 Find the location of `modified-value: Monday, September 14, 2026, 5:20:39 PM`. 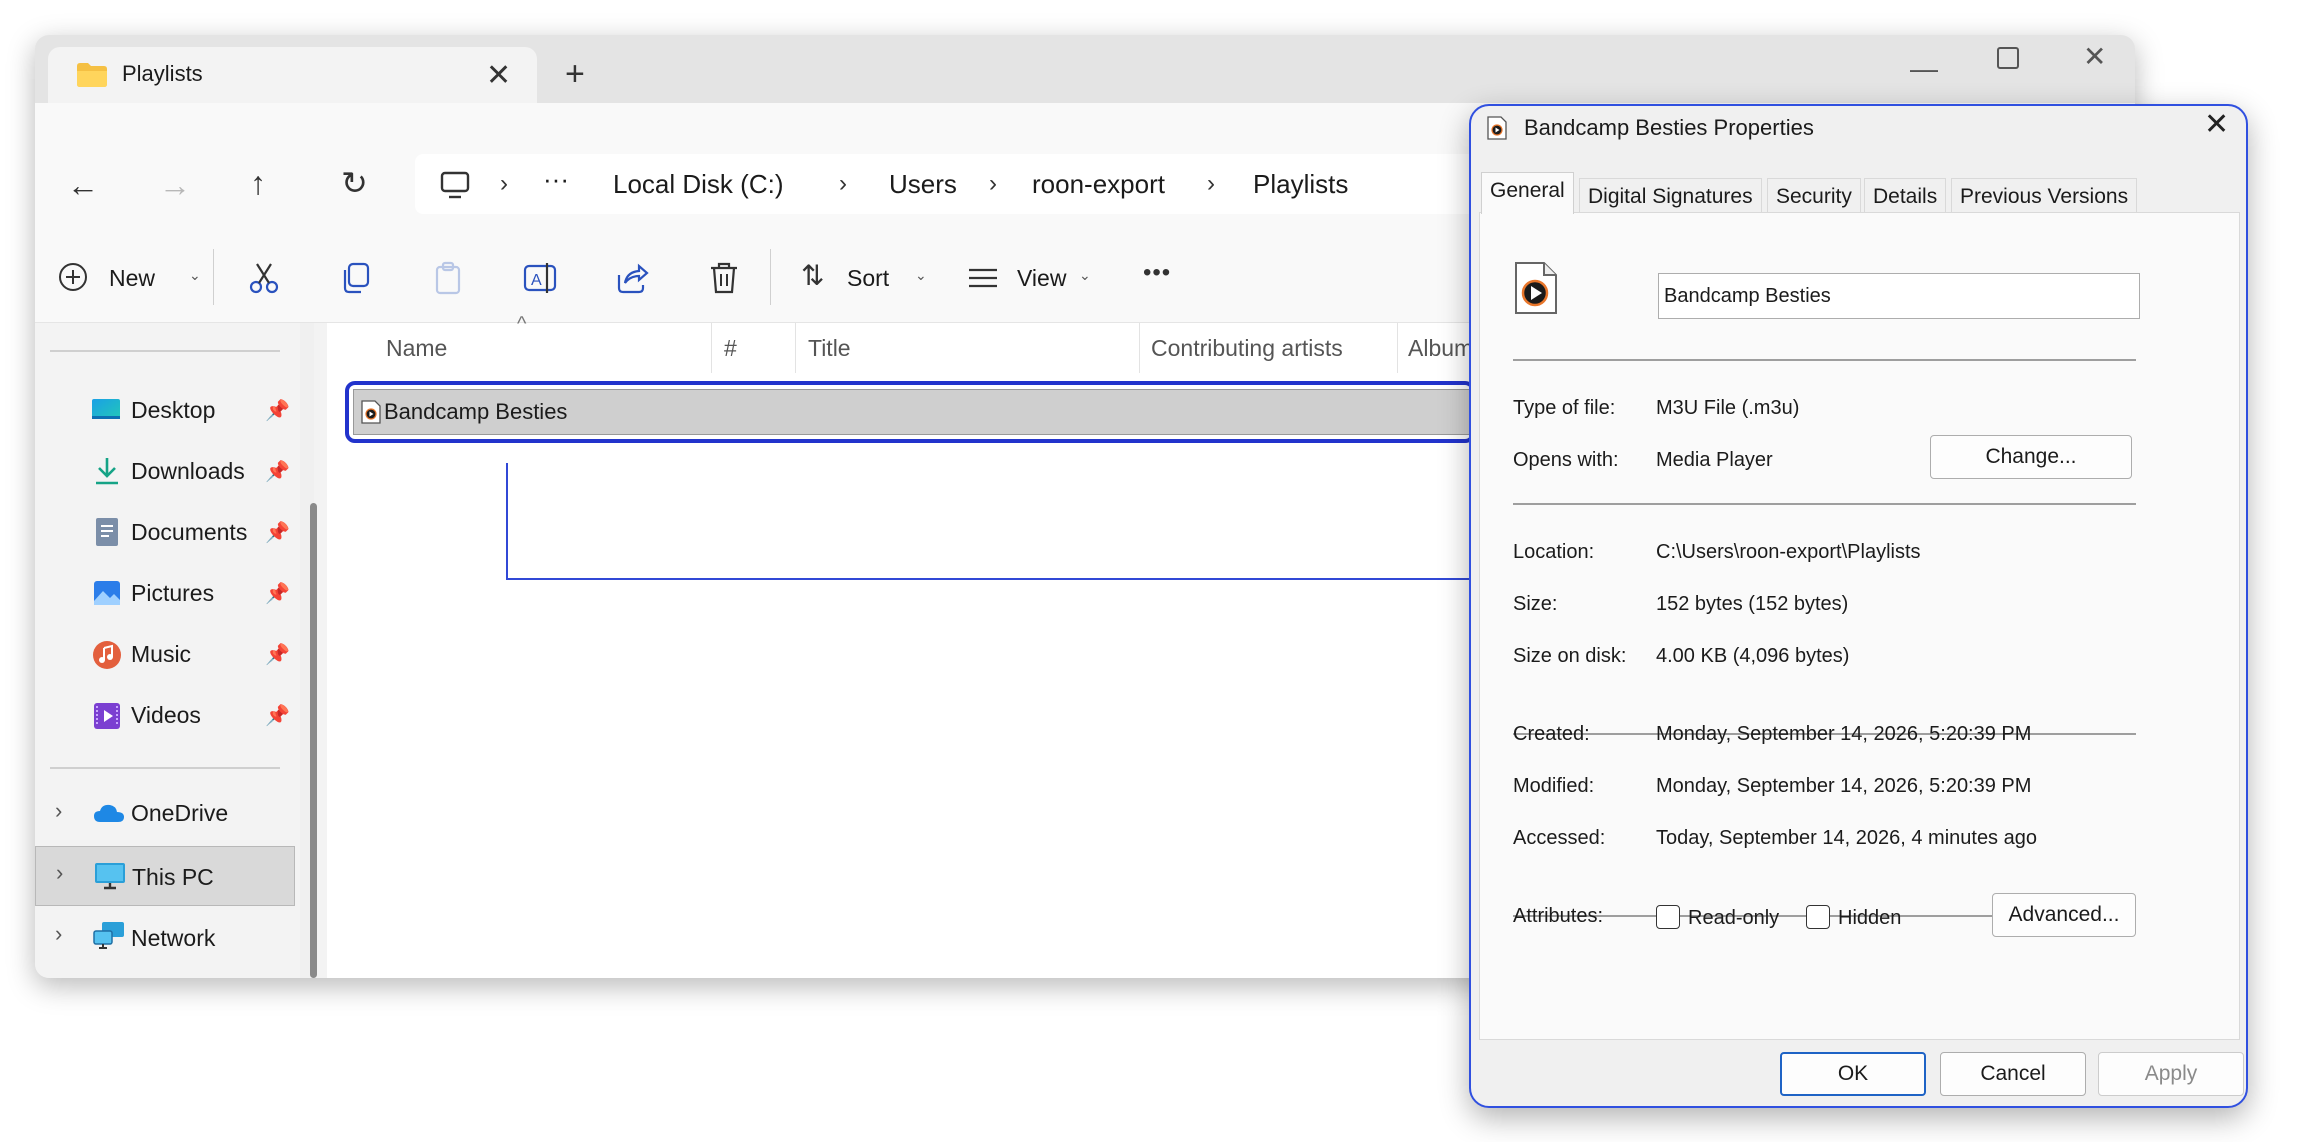

modified-value: Monday, September 14, 2026, 5:20:39 PM is located at coordinates (1844, 786).